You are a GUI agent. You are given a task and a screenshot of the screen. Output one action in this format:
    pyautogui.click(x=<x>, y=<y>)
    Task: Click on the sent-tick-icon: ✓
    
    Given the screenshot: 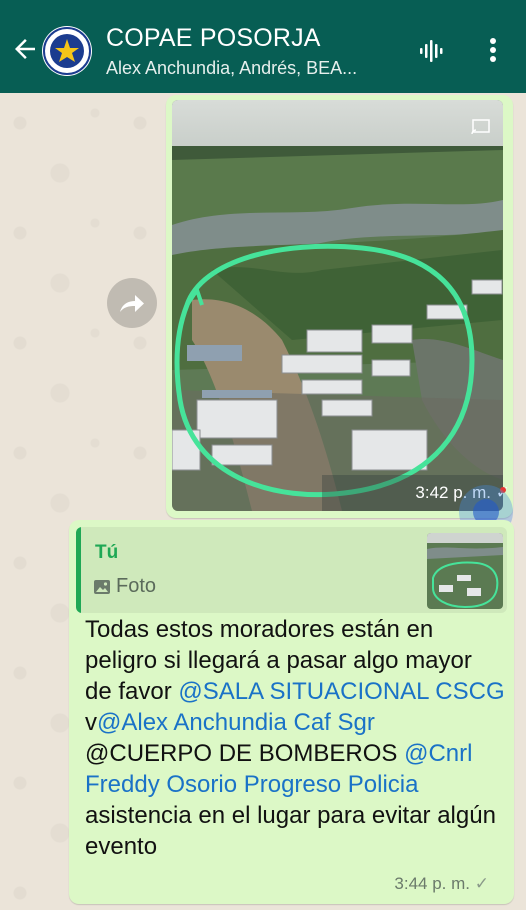 What is the action you would take?
    pyautogui.click(x=481, y=883)
    